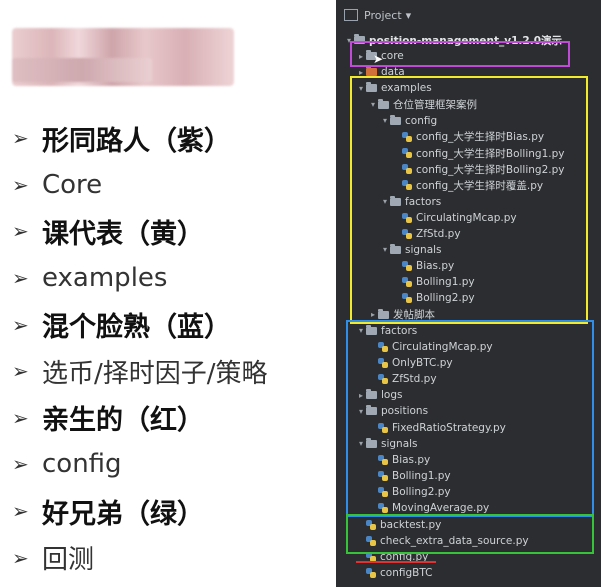  What do you see at coordinates (428, 508) in the screenshot?
I see `tree-file-row: MovingAverage.py` at bounding box center [428, 508].